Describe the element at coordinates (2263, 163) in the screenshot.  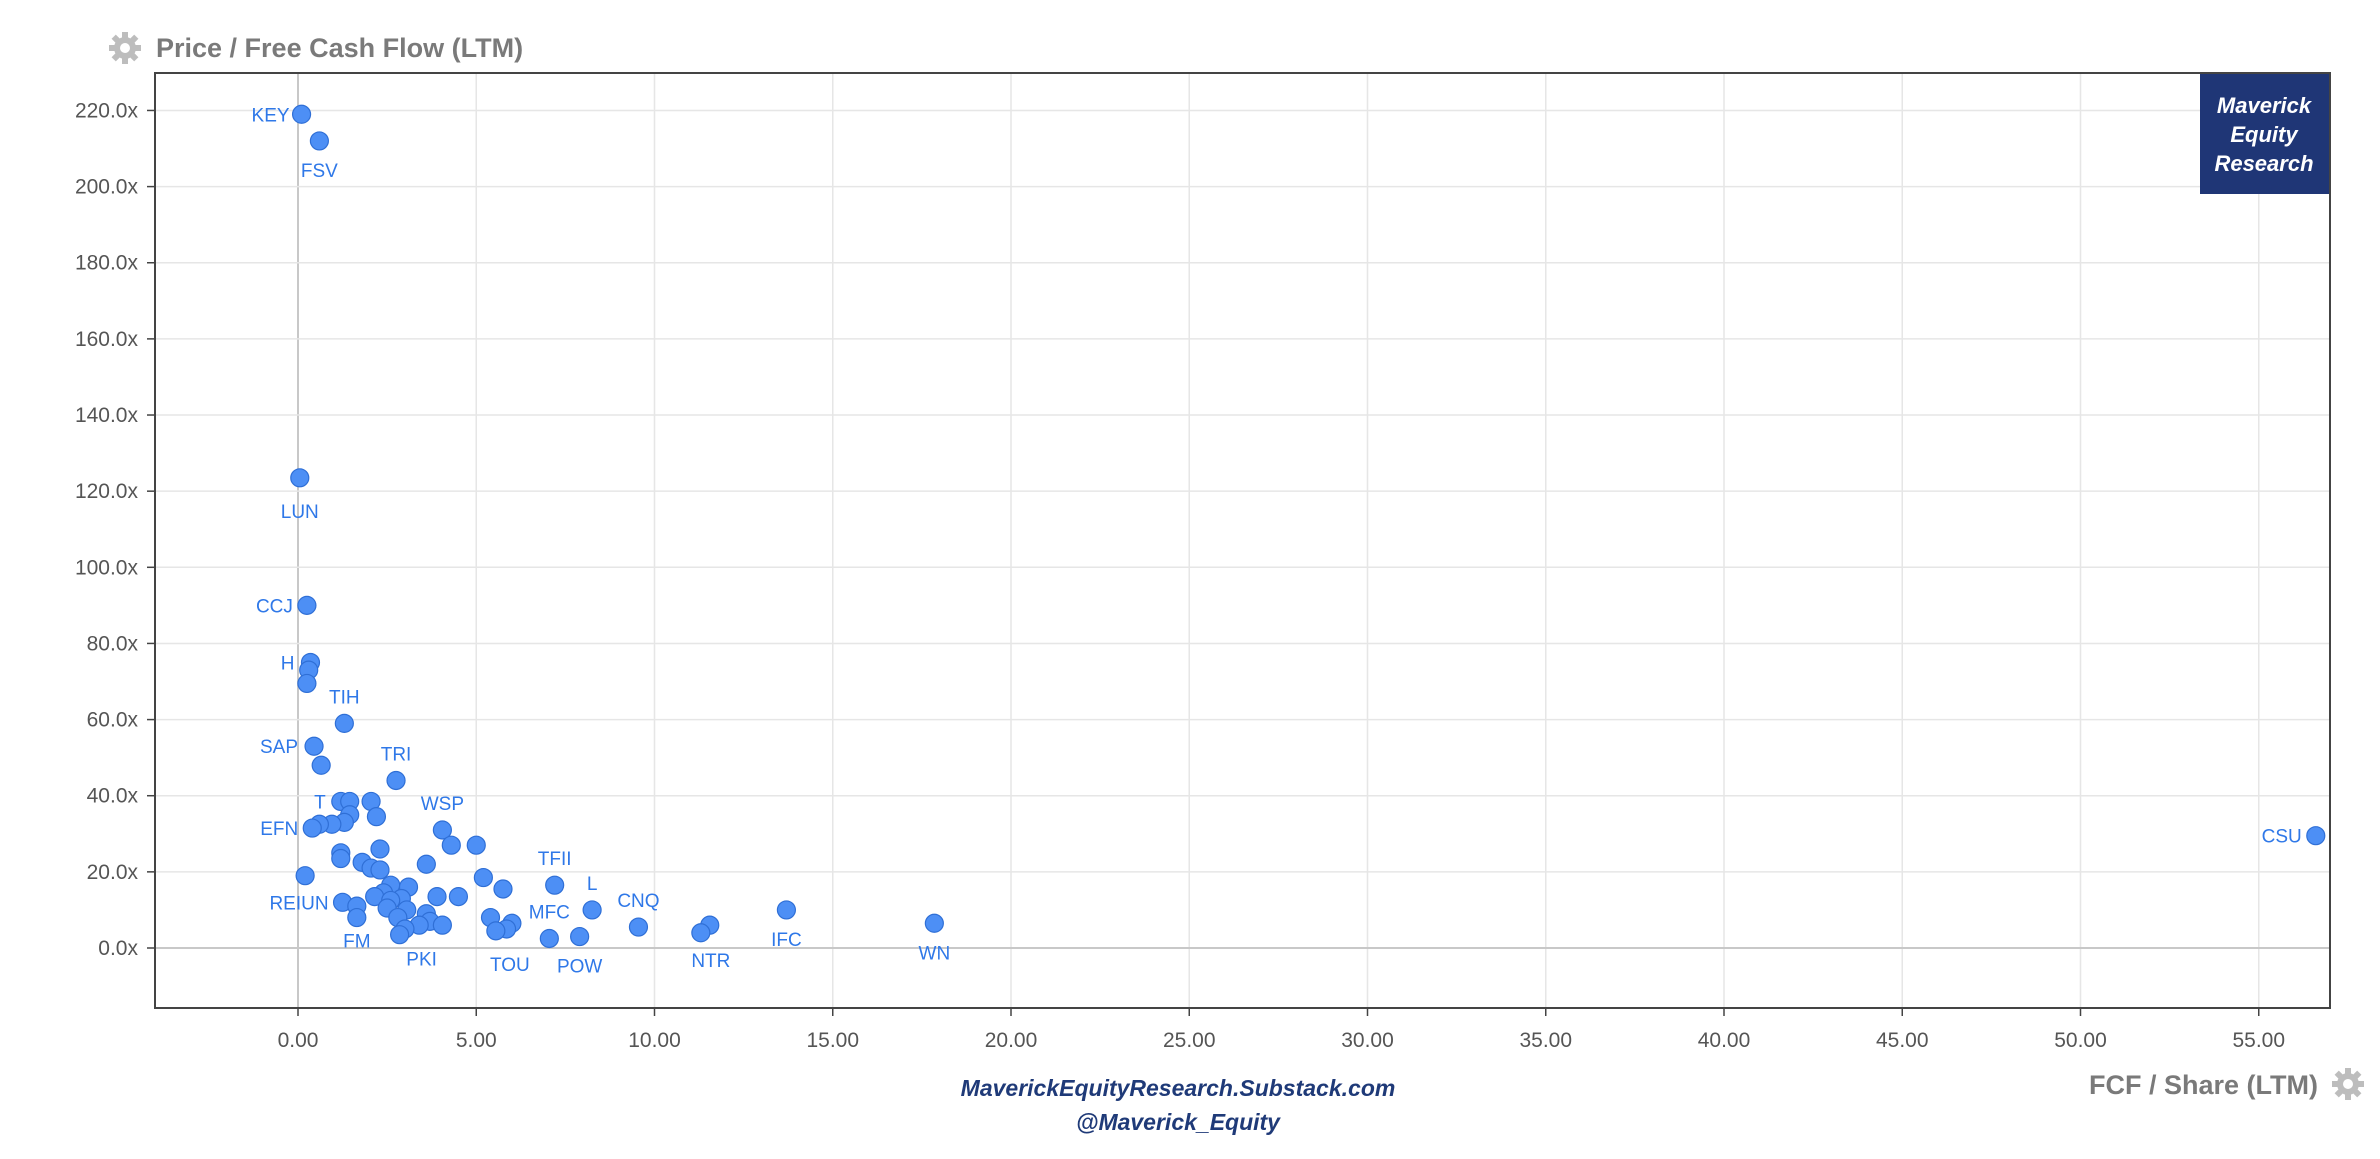
I see `brand-line-3: Research` at that location.